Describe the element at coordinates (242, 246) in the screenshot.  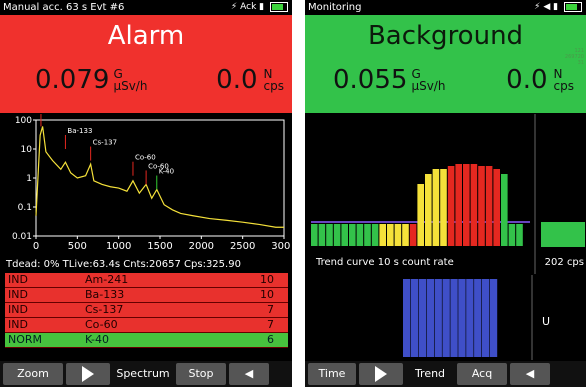
I see `x-tick-label: 2500` at that location.